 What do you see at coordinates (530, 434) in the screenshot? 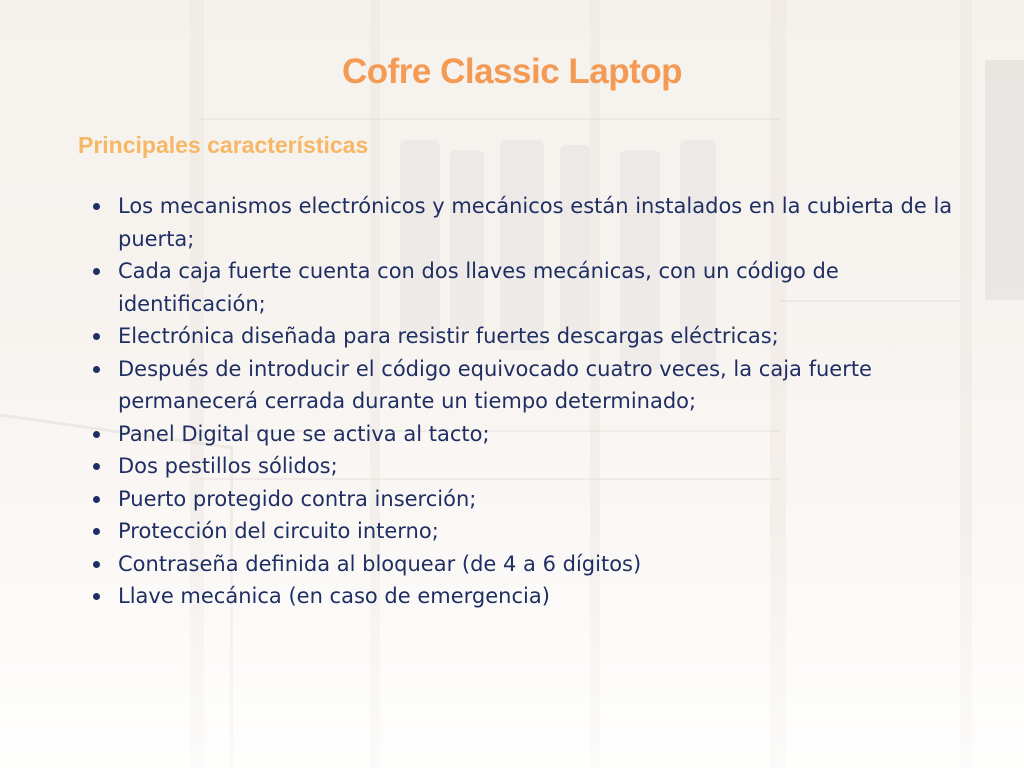
I see `feature-item: Panel Digital que se activa al tacto;` at bounding box center [530, 434].